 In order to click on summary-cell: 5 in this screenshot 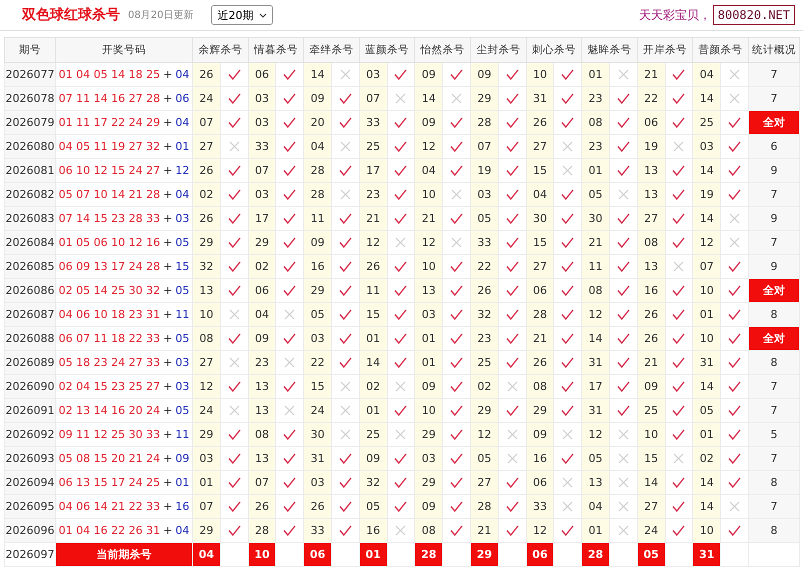, I will do `click(774, 434)`.